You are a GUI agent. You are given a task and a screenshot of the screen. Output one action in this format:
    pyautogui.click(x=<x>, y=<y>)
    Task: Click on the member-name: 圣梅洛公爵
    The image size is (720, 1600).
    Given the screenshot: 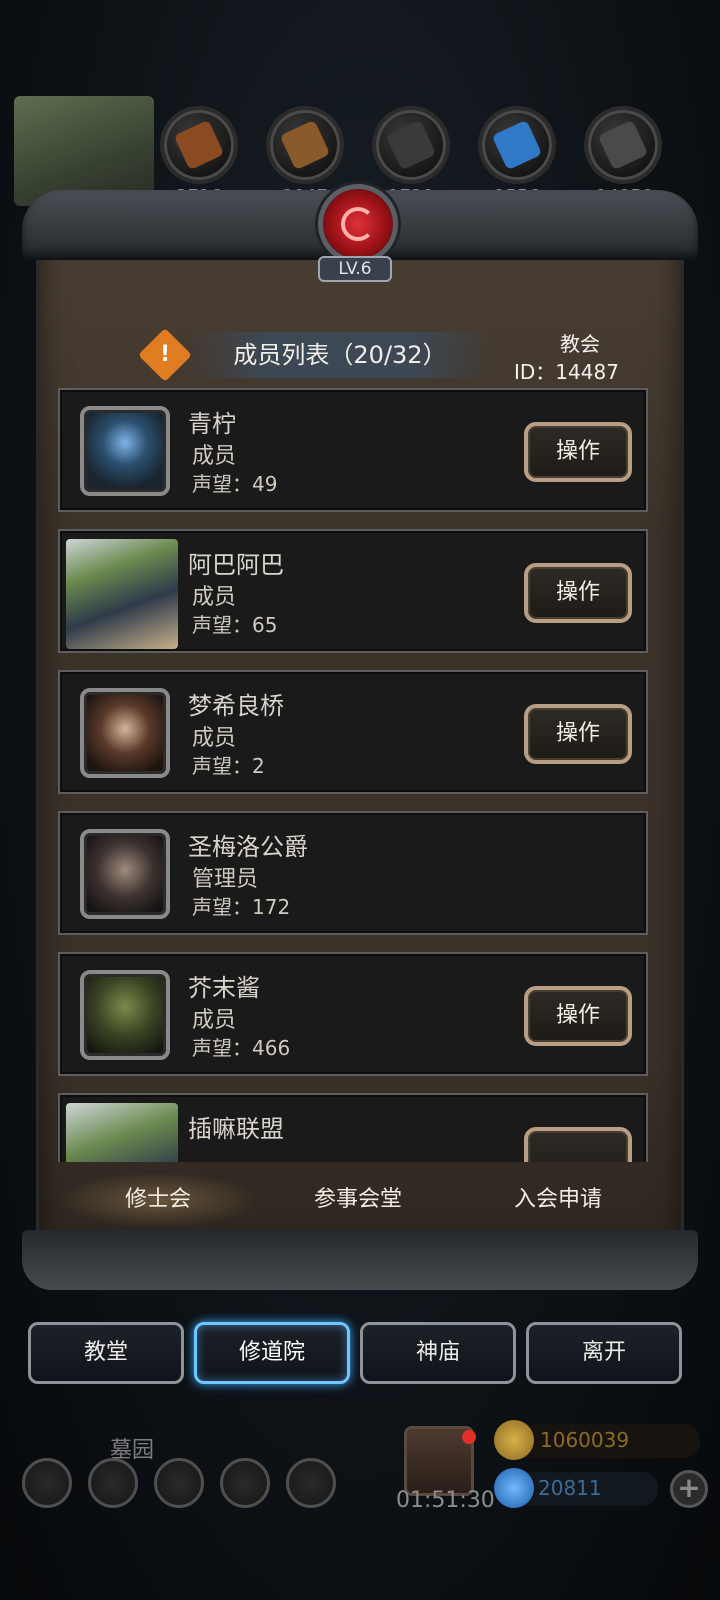 What is the action you would take?
    pyautogui.click(x=248, y=847)
    